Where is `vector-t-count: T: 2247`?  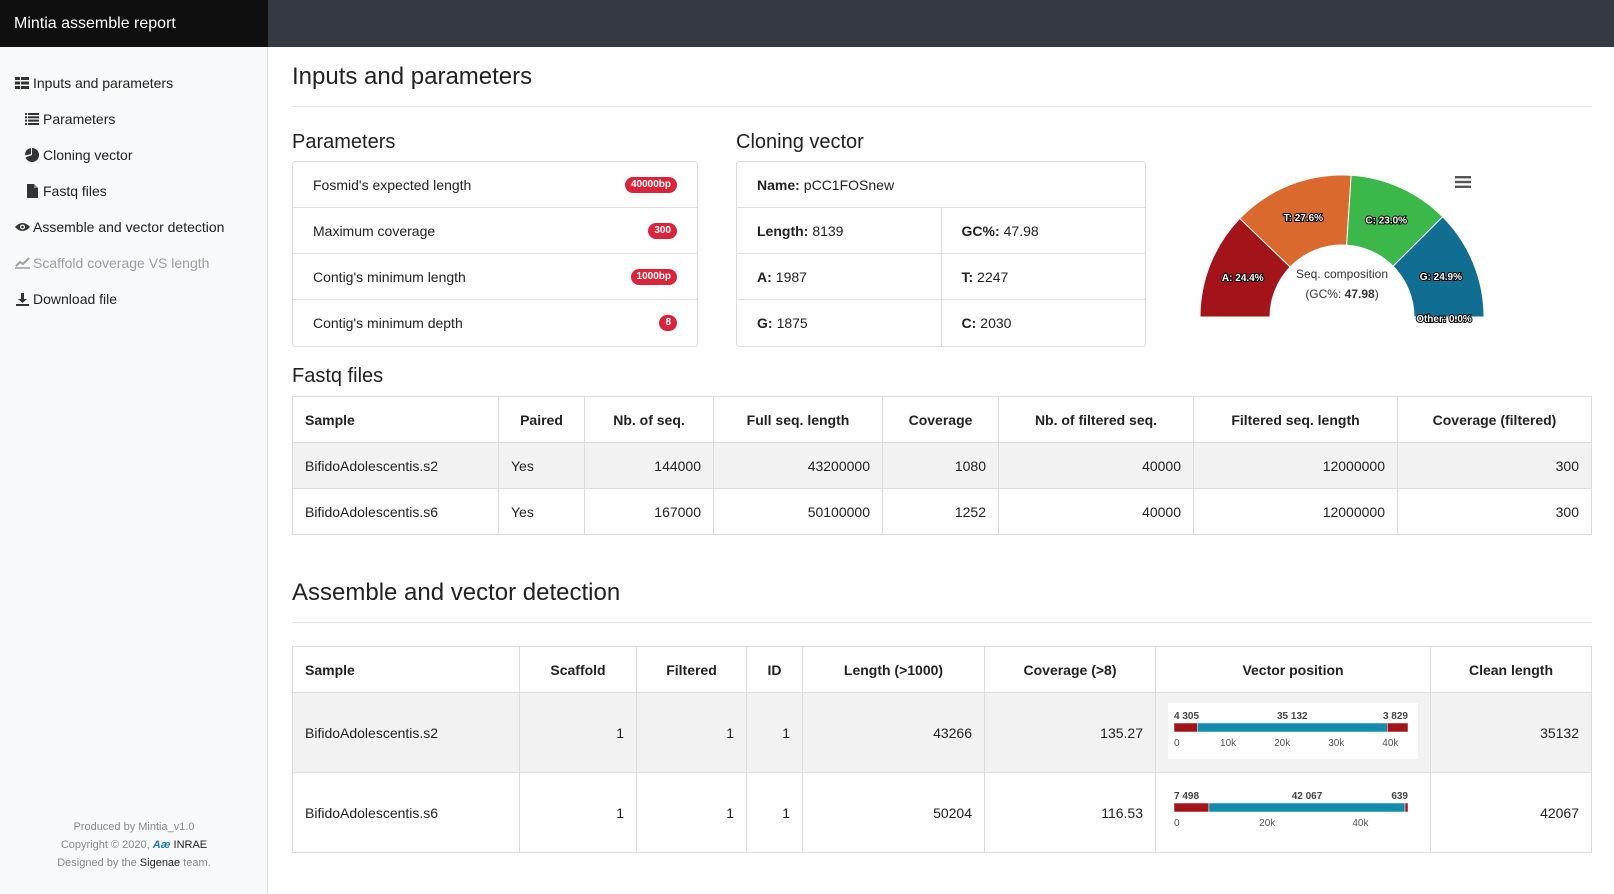
vector-t-count: T: 2247 is located at coordinates (1043, 276).